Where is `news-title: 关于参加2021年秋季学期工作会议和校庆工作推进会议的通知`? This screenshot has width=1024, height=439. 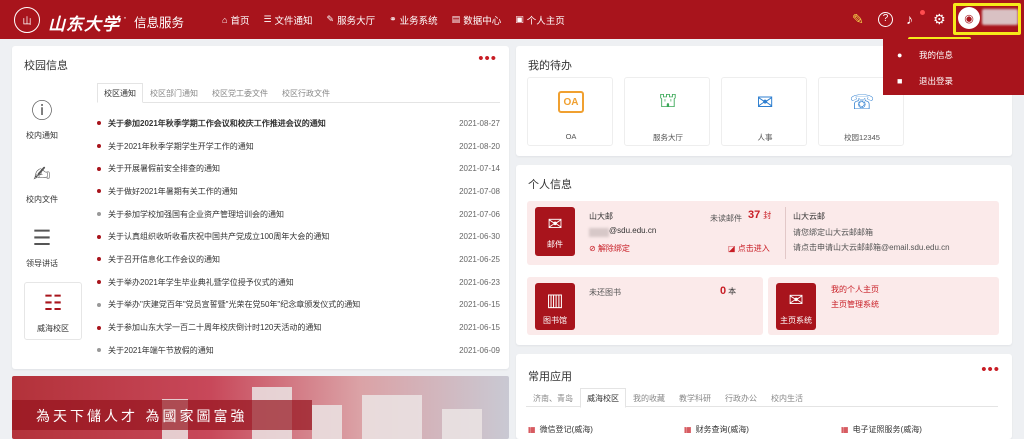 news-title: 关于参加2021年秋季学期工作会议和校庆工作推进会议的通知 is located at coordinates (283, 123).